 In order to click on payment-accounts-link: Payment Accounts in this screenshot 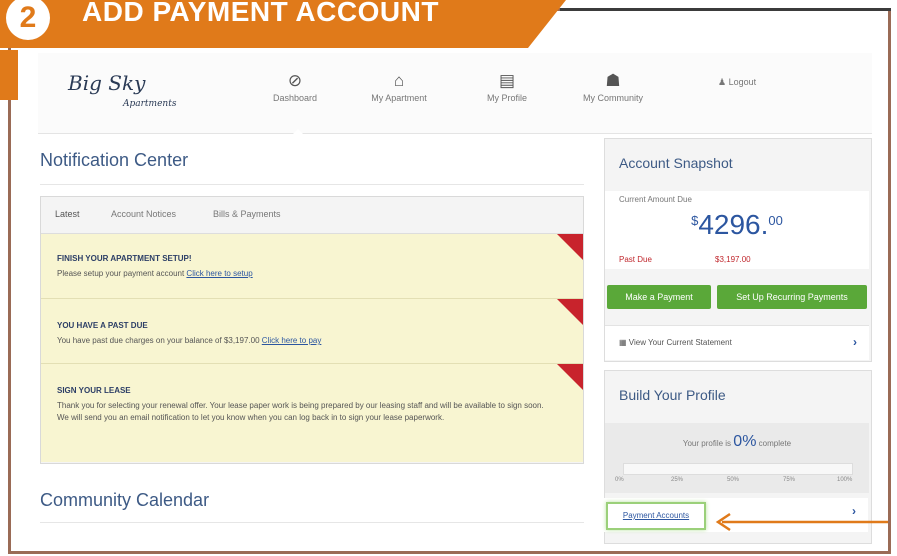, I will do `click(656, 516)`.